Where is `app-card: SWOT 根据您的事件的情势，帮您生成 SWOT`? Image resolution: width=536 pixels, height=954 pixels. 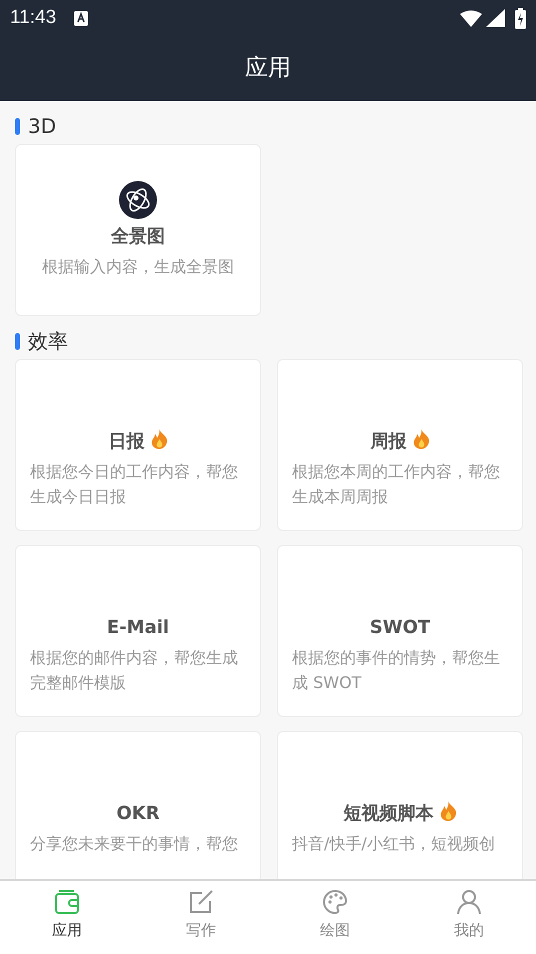
app-card: SWOT 根据您的事件的情势，帮您生成 SWOT is located at coordinates (400, 631).